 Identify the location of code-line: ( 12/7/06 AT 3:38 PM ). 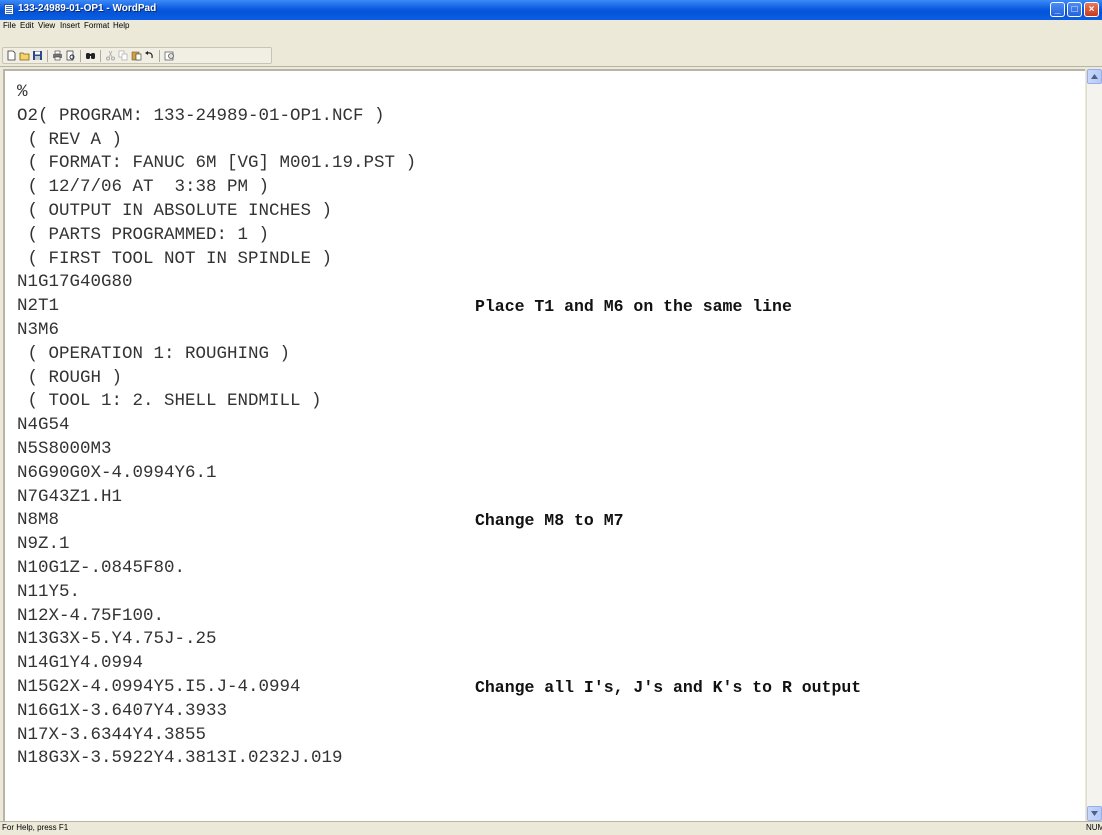
(143, 187).